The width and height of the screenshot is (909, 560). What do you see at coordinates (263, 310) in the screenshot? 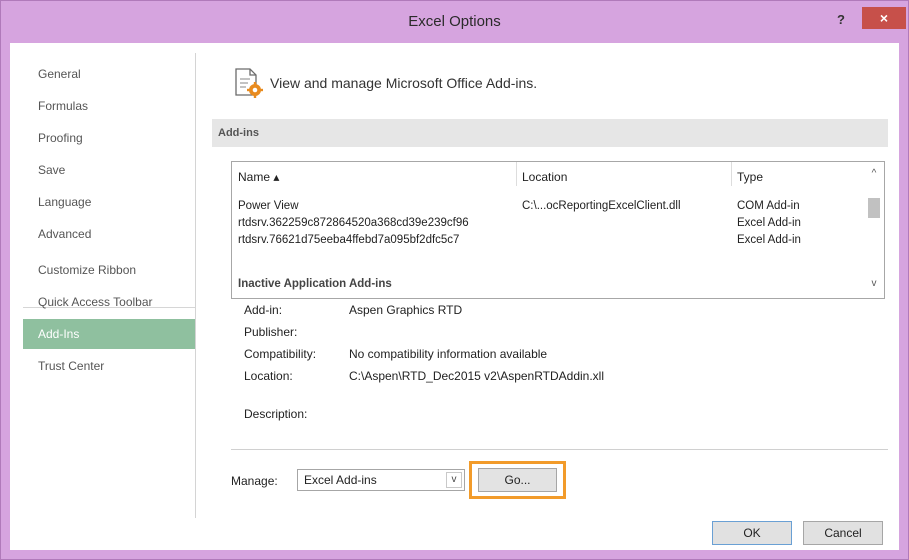
I see `addin-label: Add-in:` at bounding box center [263, 310].